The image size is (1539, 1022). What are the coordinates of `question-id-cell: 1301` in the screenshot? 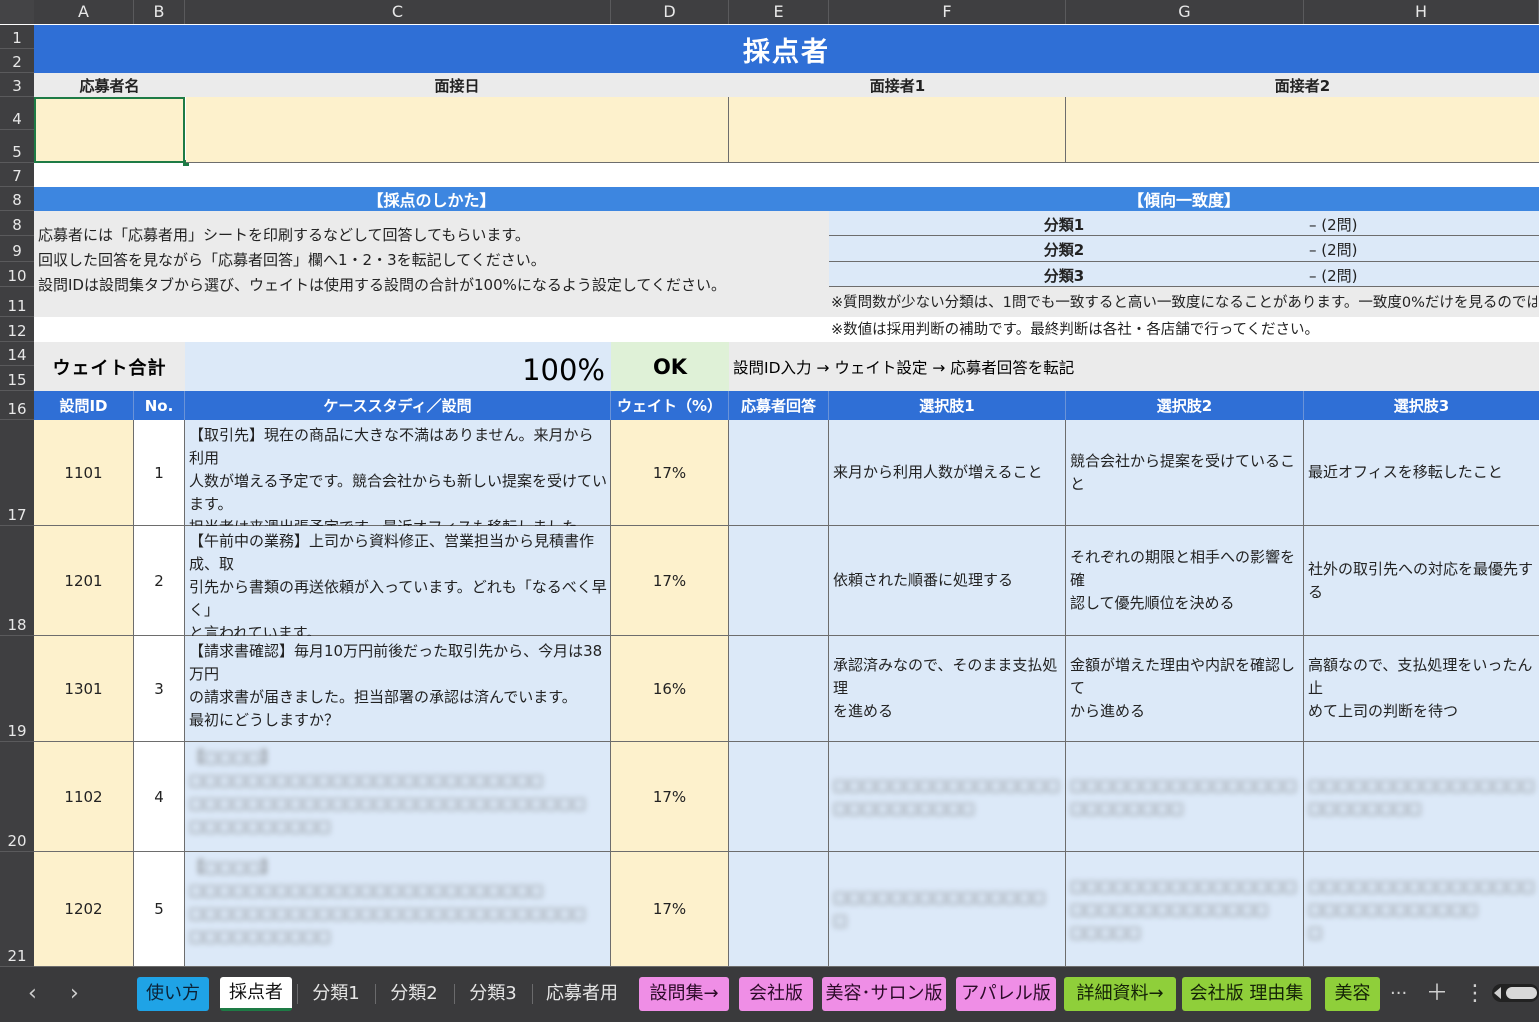 It's located at (84, 689).